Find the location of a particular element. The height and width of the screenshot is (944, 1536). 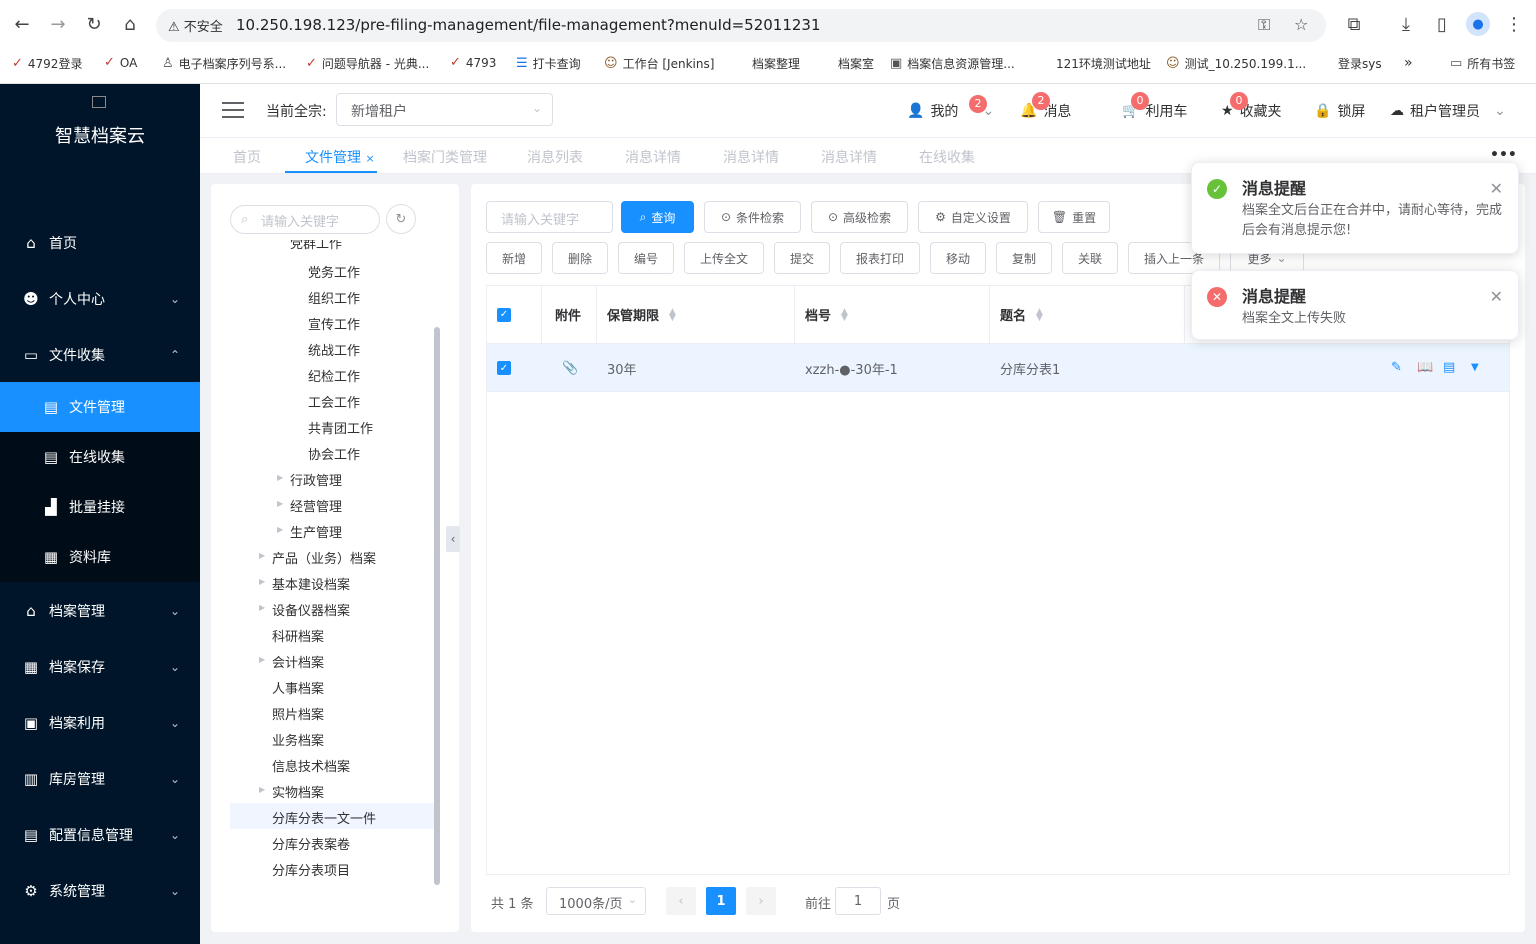

reset-button: 🗑 重置 is located at coordinates (1074, 217).